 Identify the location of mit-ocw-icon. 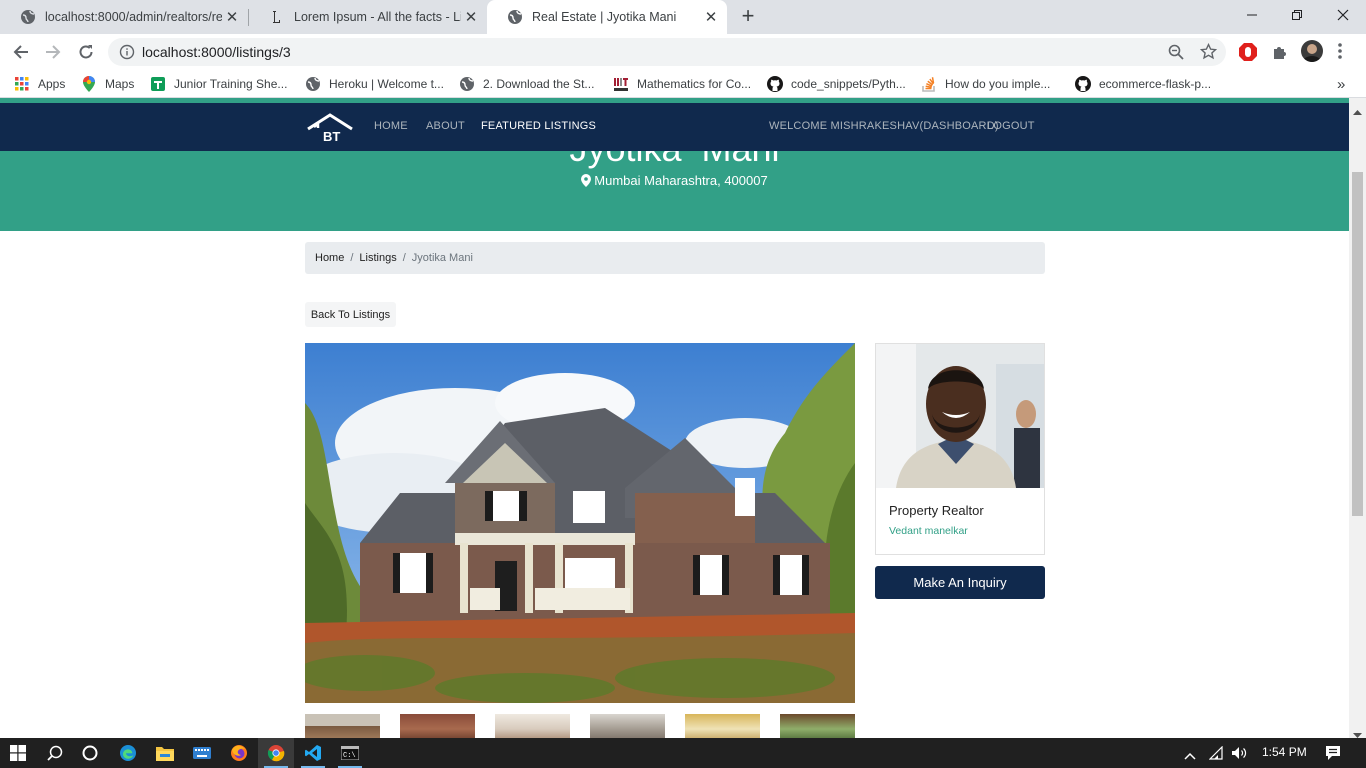
(621, 84).